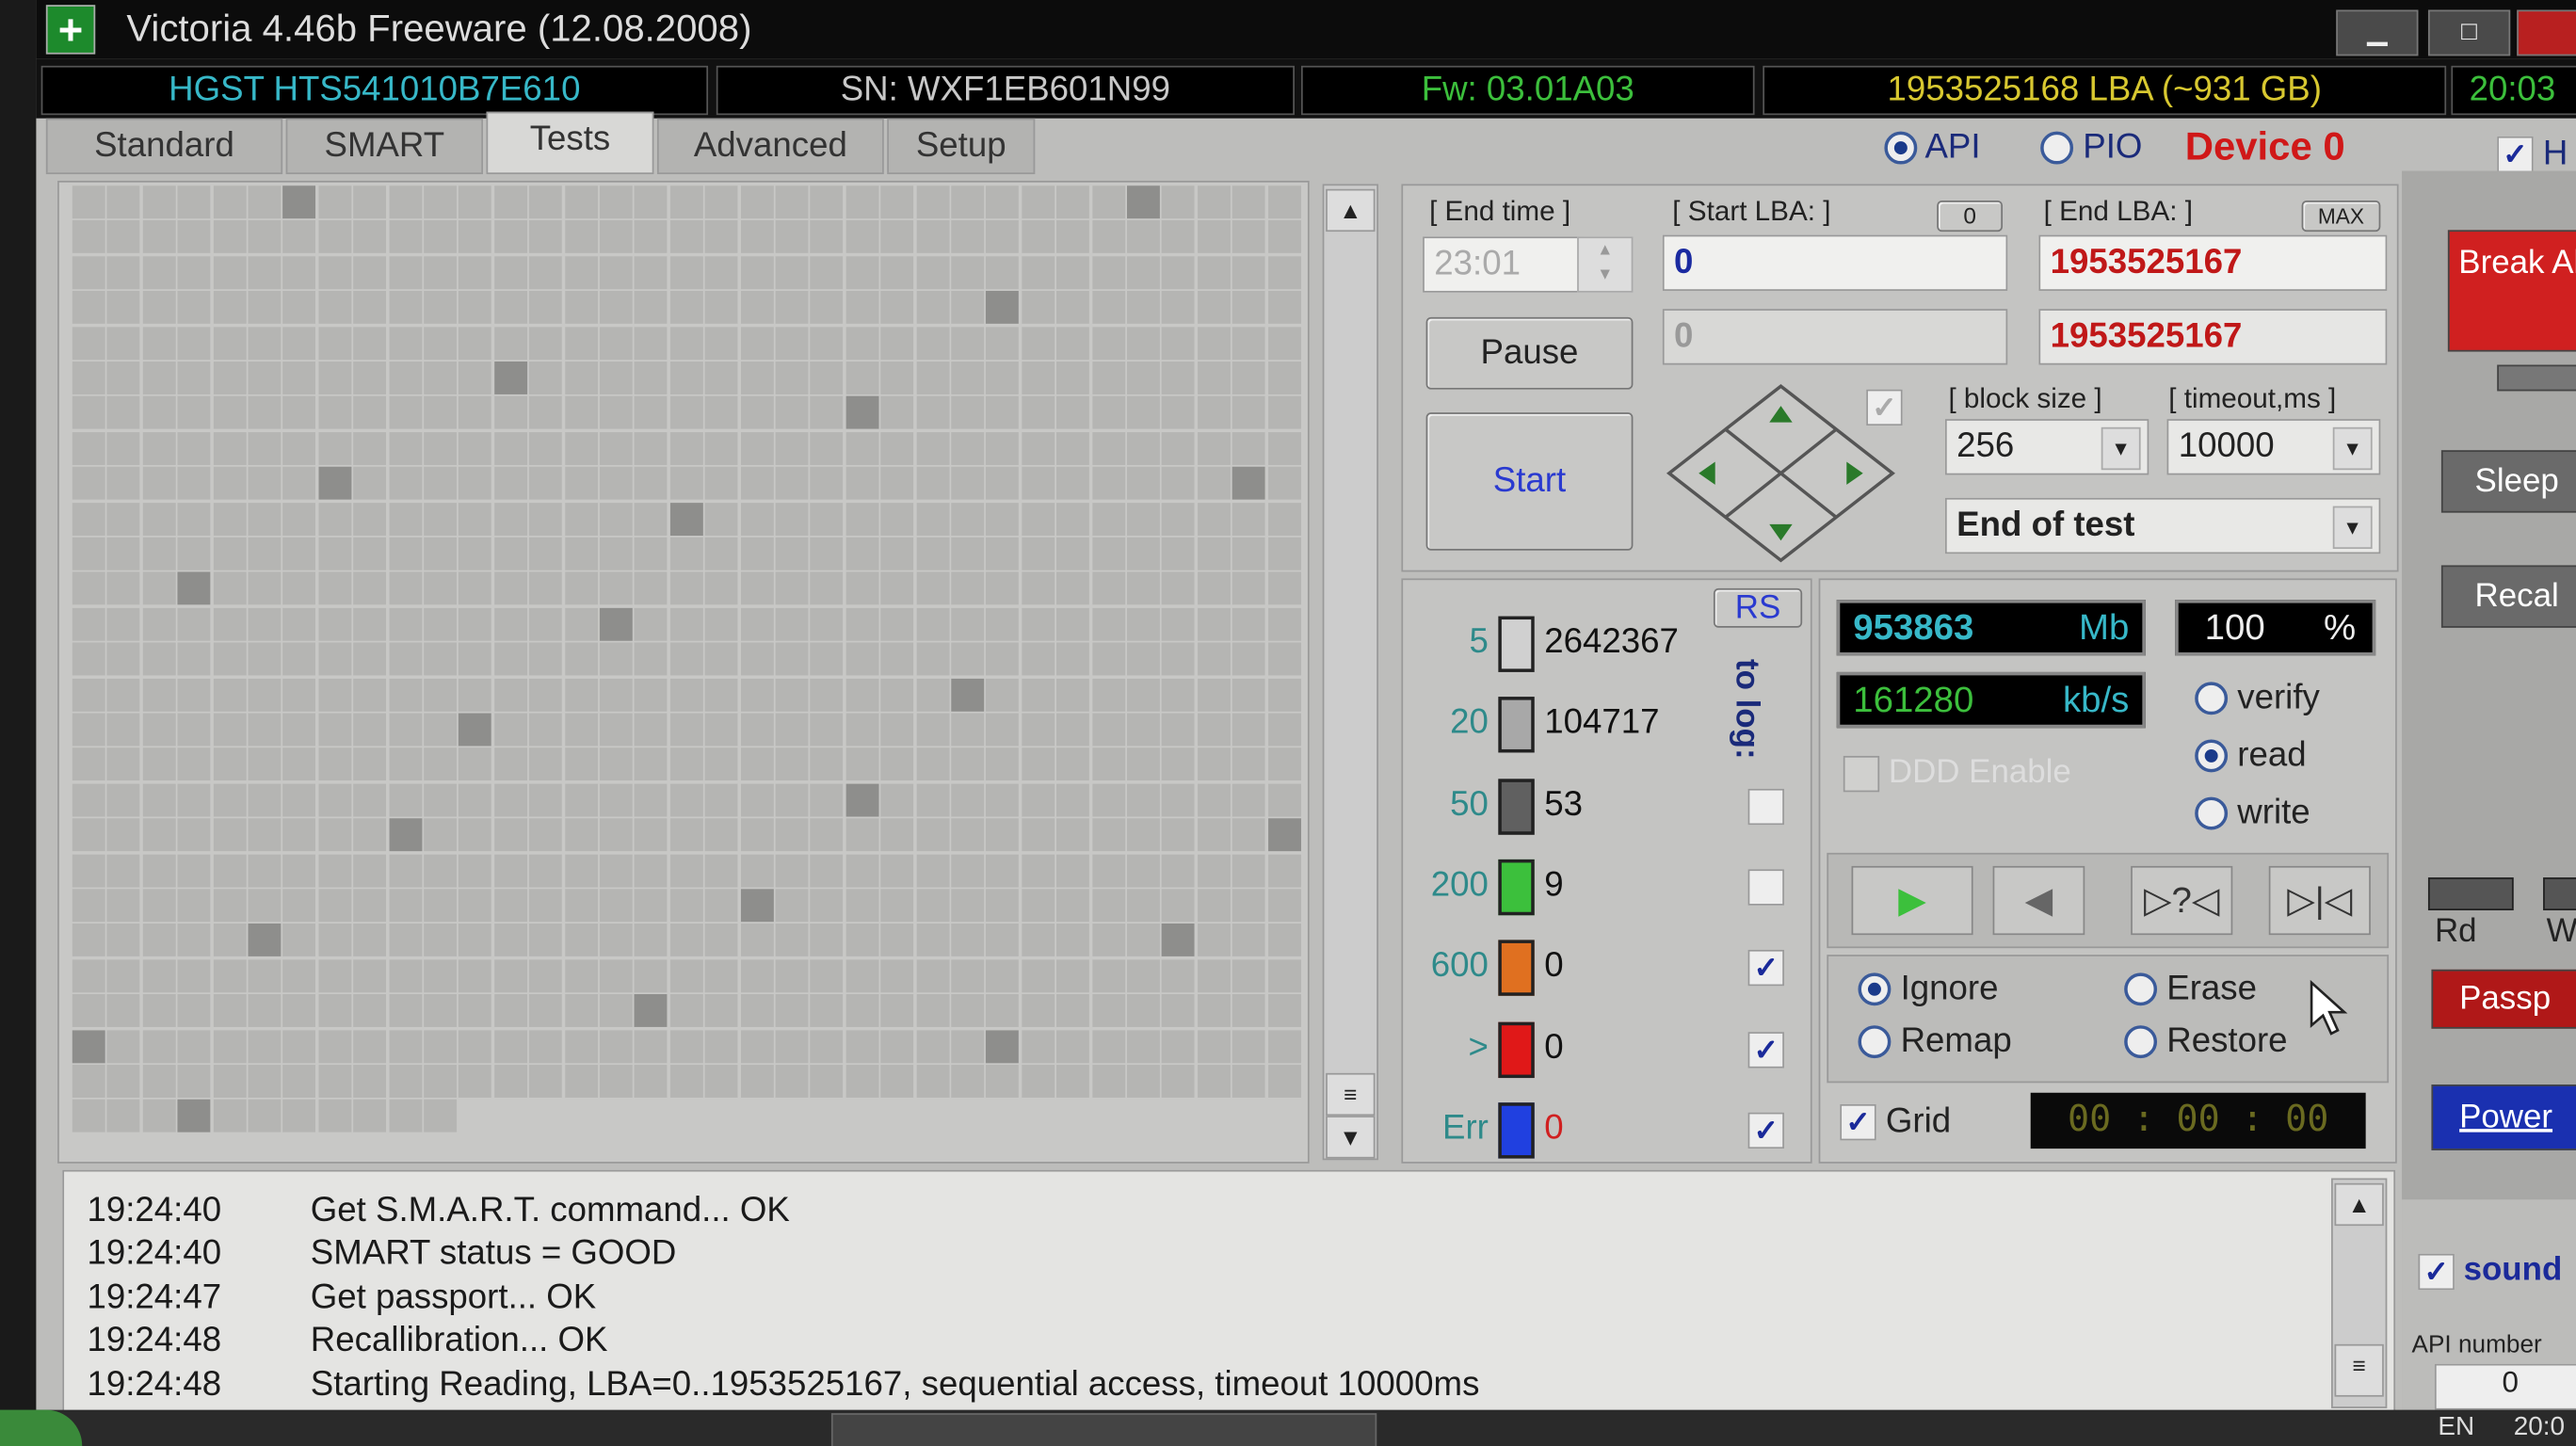  I want to click on block-size-select: 256 ▼, so click(2046, 447).